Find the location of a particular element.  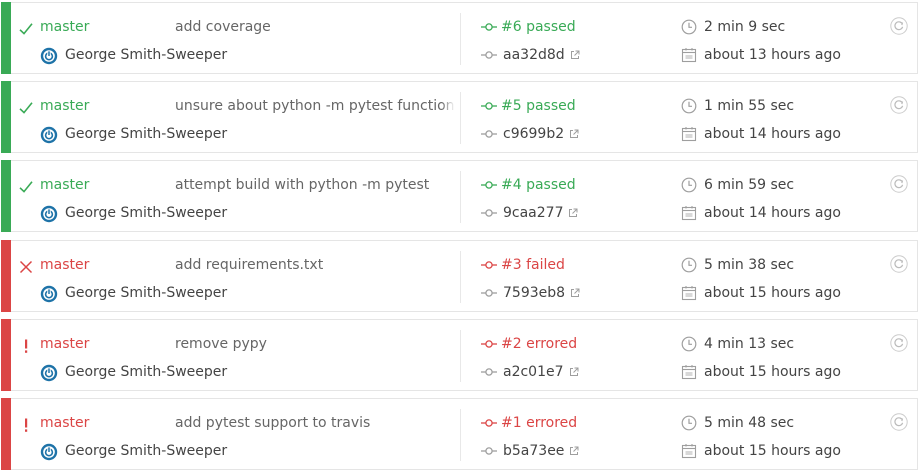

build-label: #5 passed is located at coordinates (538, 106).